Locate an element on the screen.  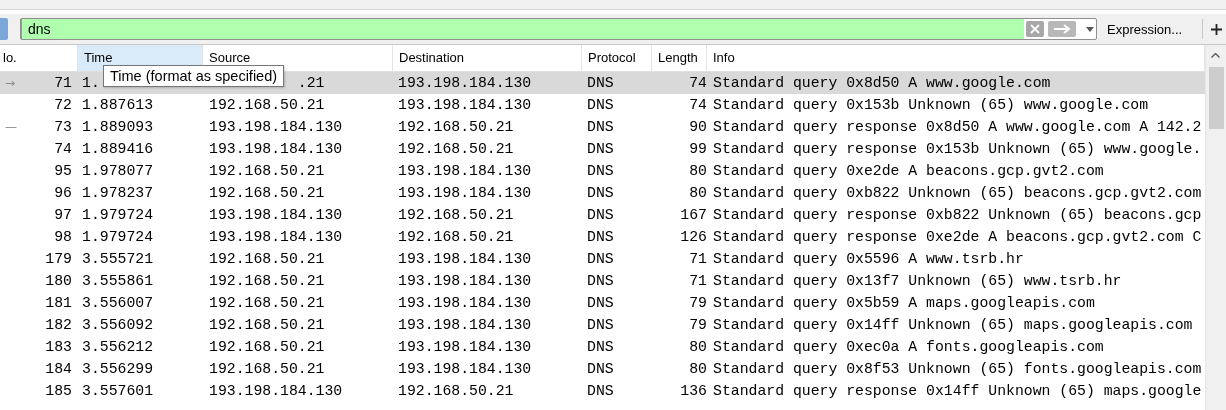
packet-row: 184 3.556299 192.168.50.21 193.198.184.130 DNS 80 Standard query 0x8f53 Unknown (65) fonts.googleapis.com is located at coordinates (602, 369).